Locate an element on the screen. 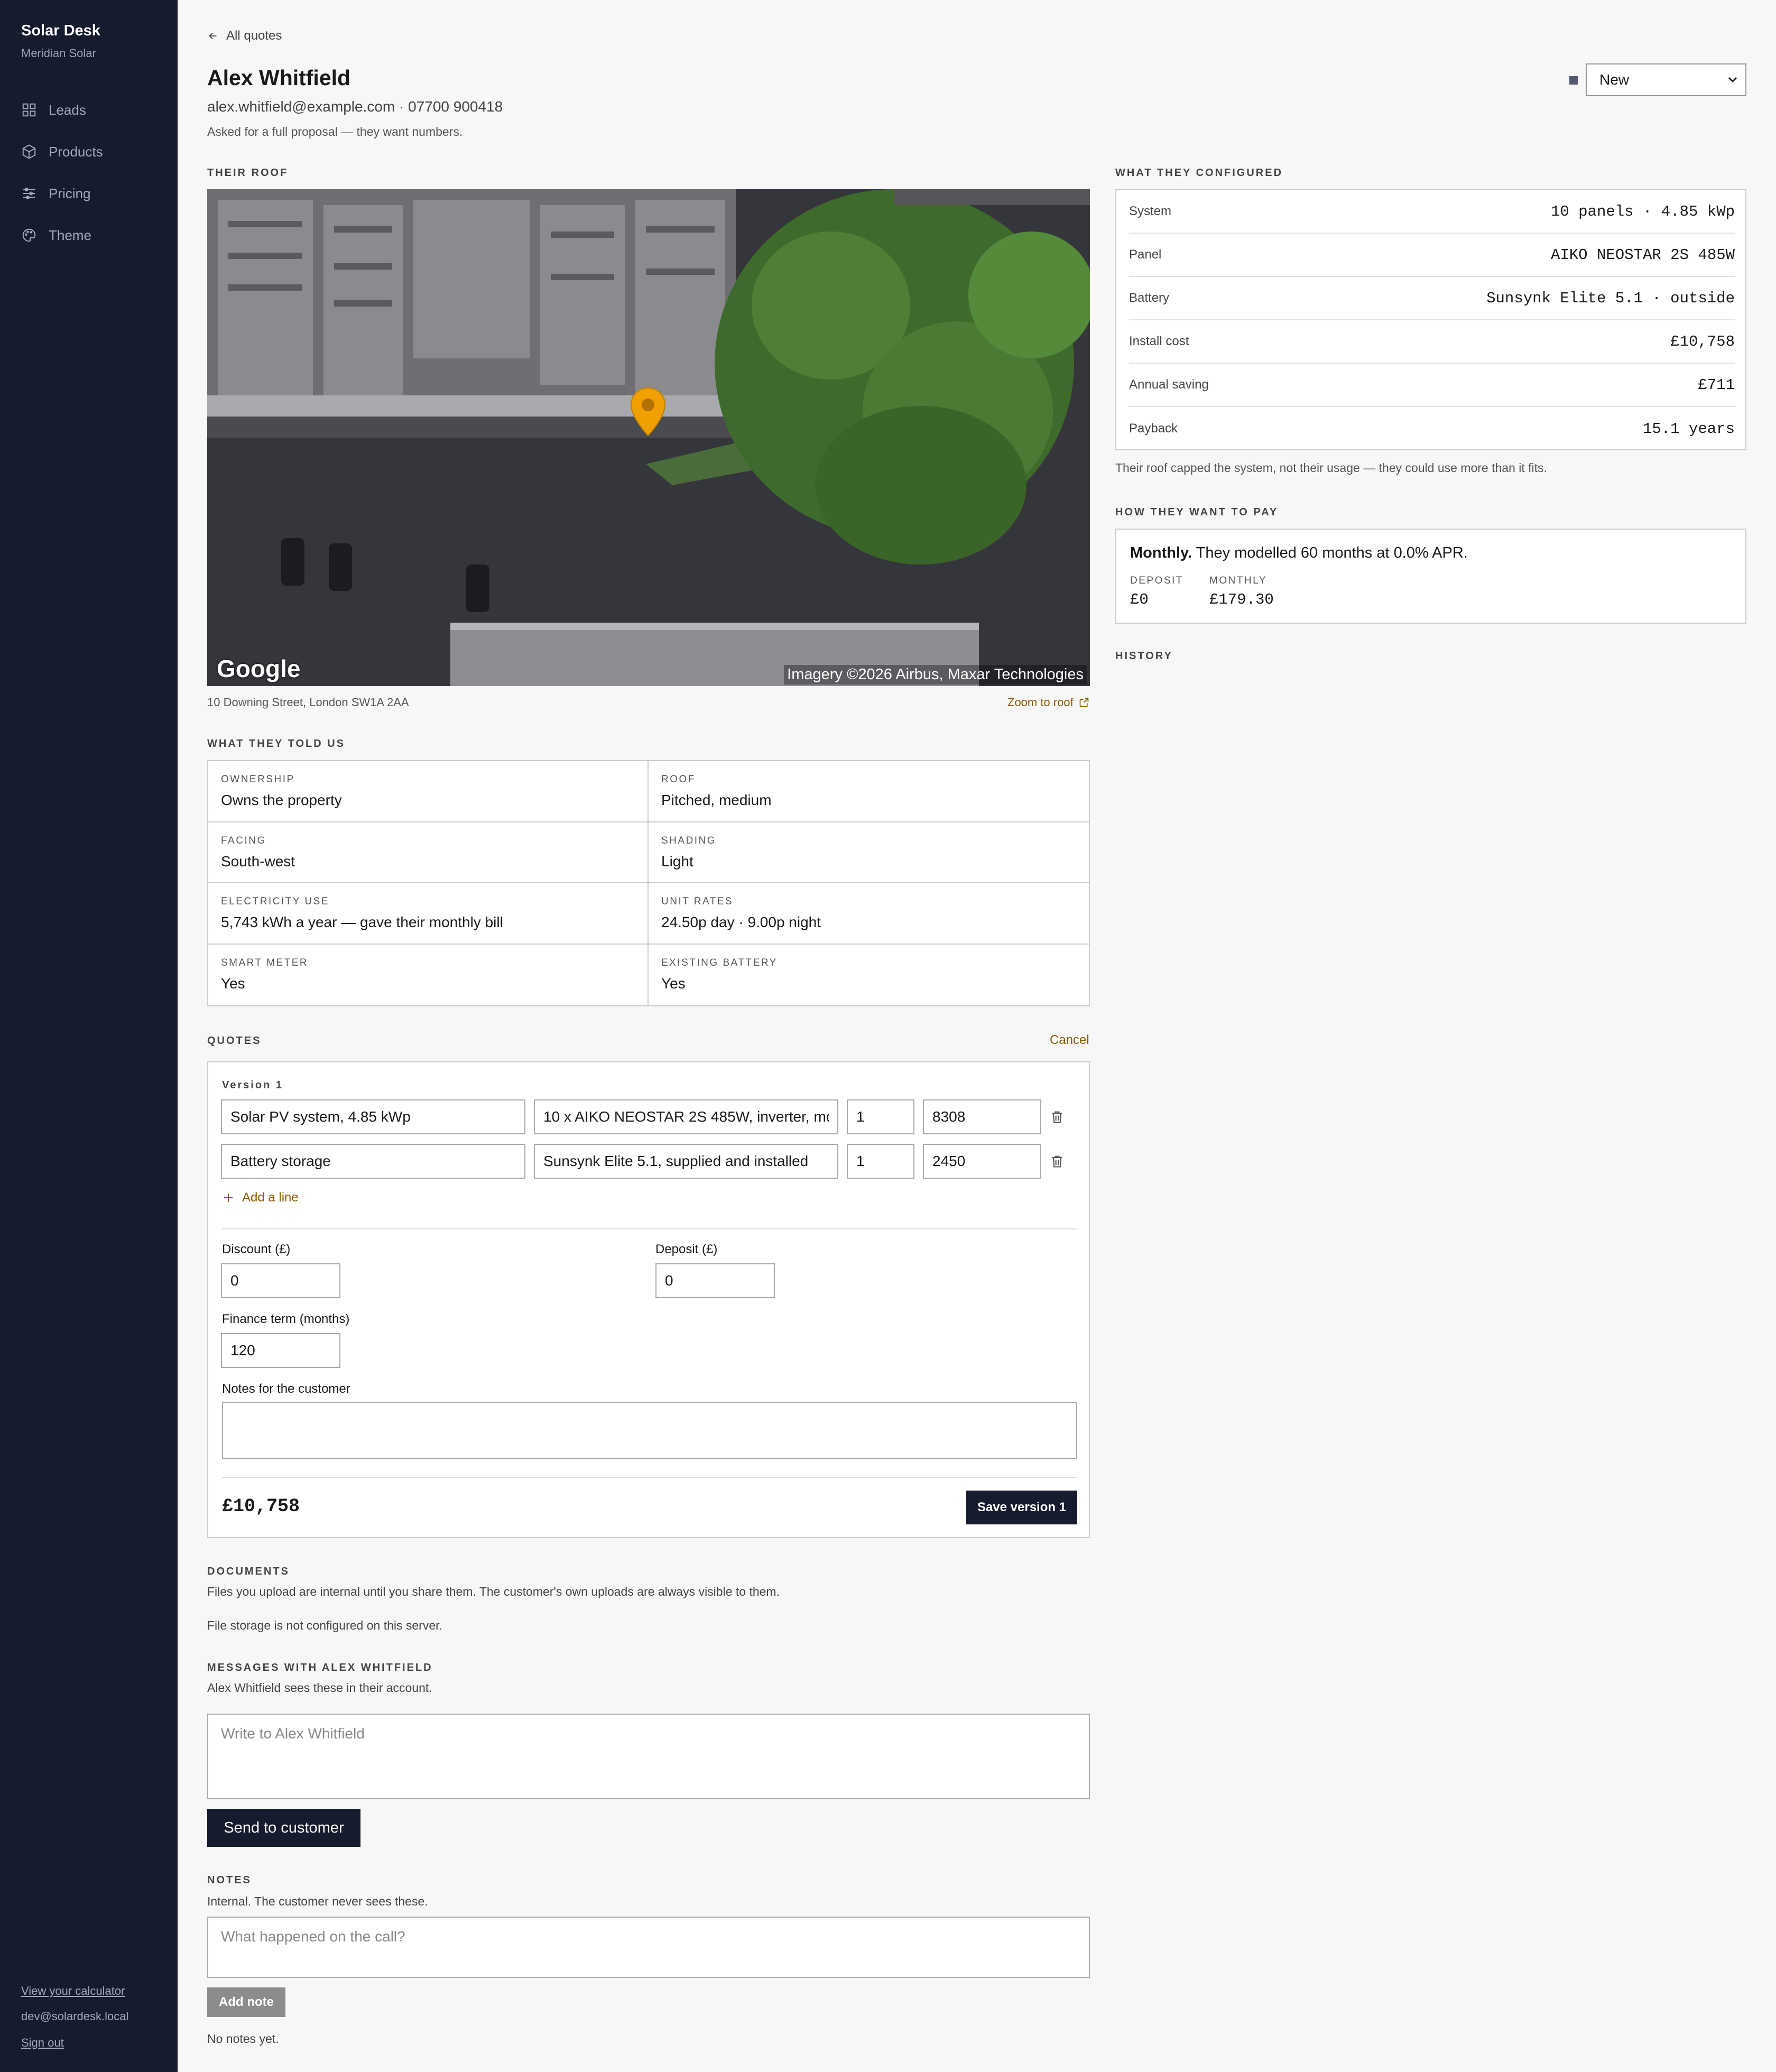  send-to-customer-button: Send to customer is located at coordinates (283, 1828).